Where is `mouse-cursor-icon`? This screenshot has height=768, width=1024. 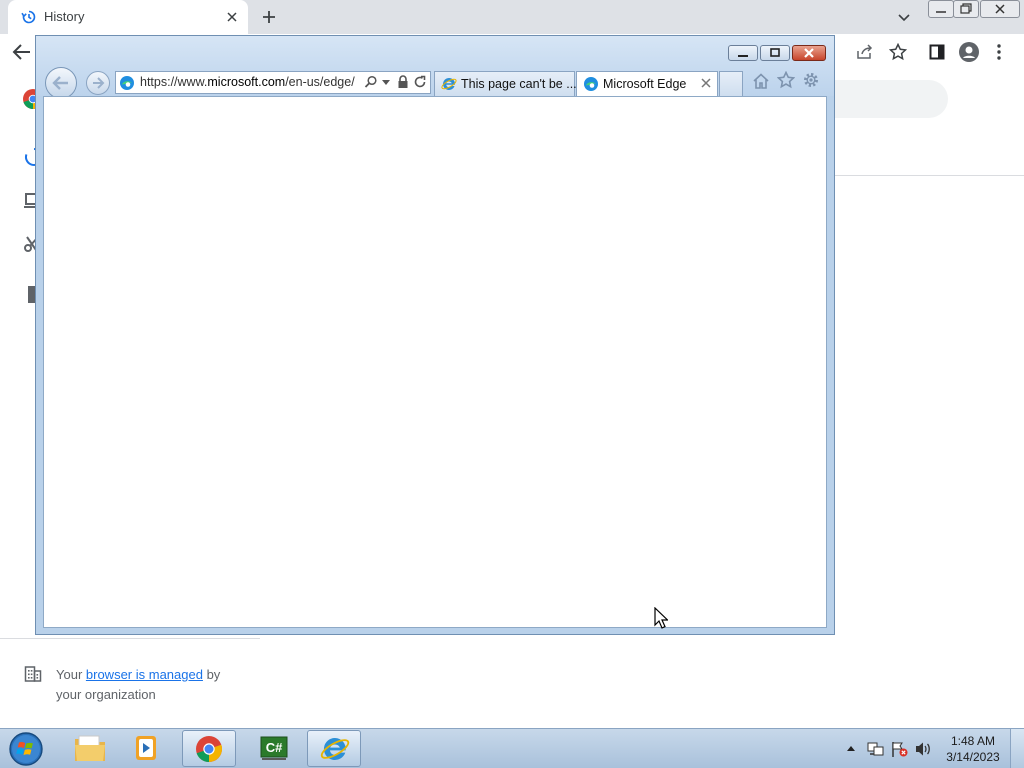 mouse-cursor-icon is located at coordinates (661, 618).